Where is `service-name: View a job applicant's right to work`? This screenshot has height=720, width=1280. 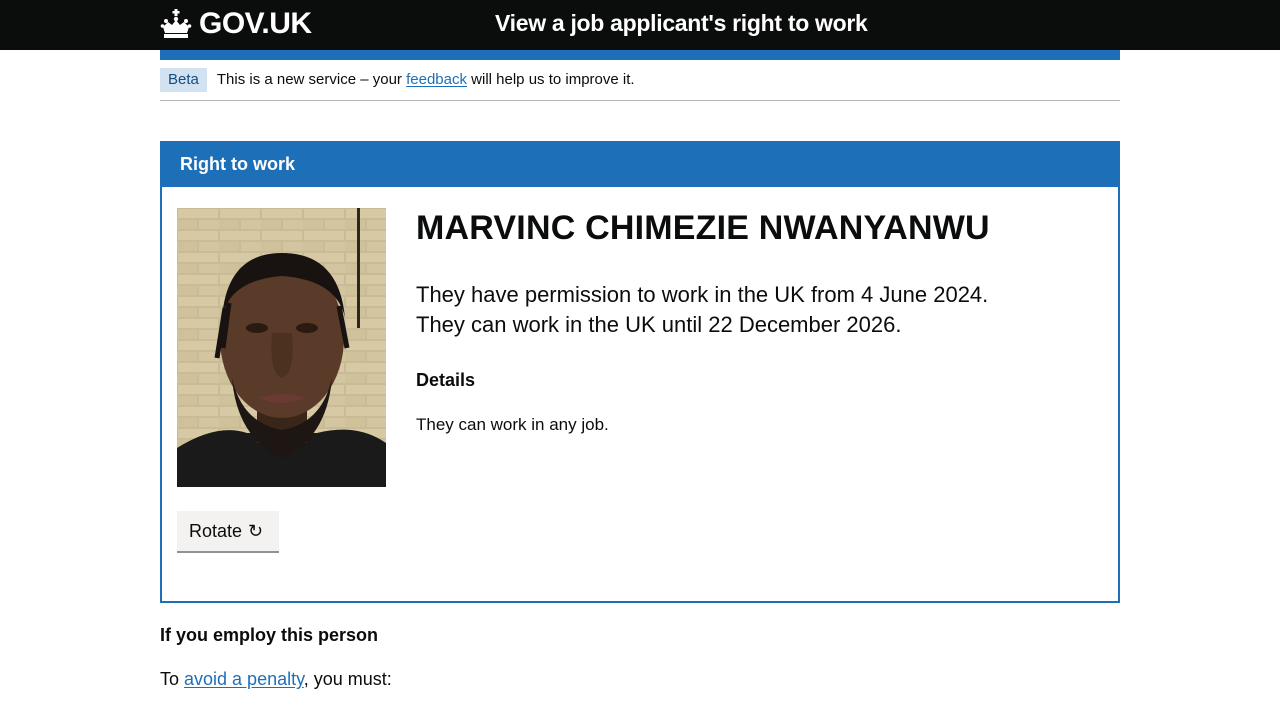
service-name: View a job applicant's right to work is located at coordinates (681, 23).